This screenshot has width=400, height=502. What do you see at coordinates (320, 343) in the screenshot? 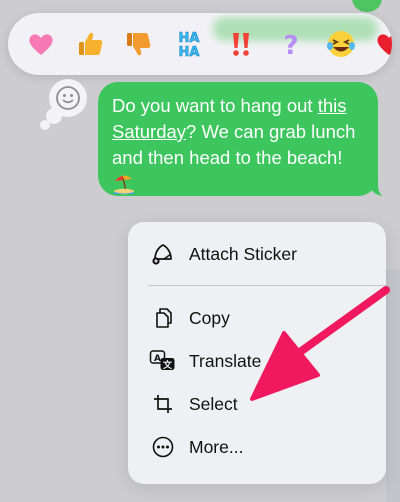
I see `pointing-arrow-icon` at bounding box center [320, 343].